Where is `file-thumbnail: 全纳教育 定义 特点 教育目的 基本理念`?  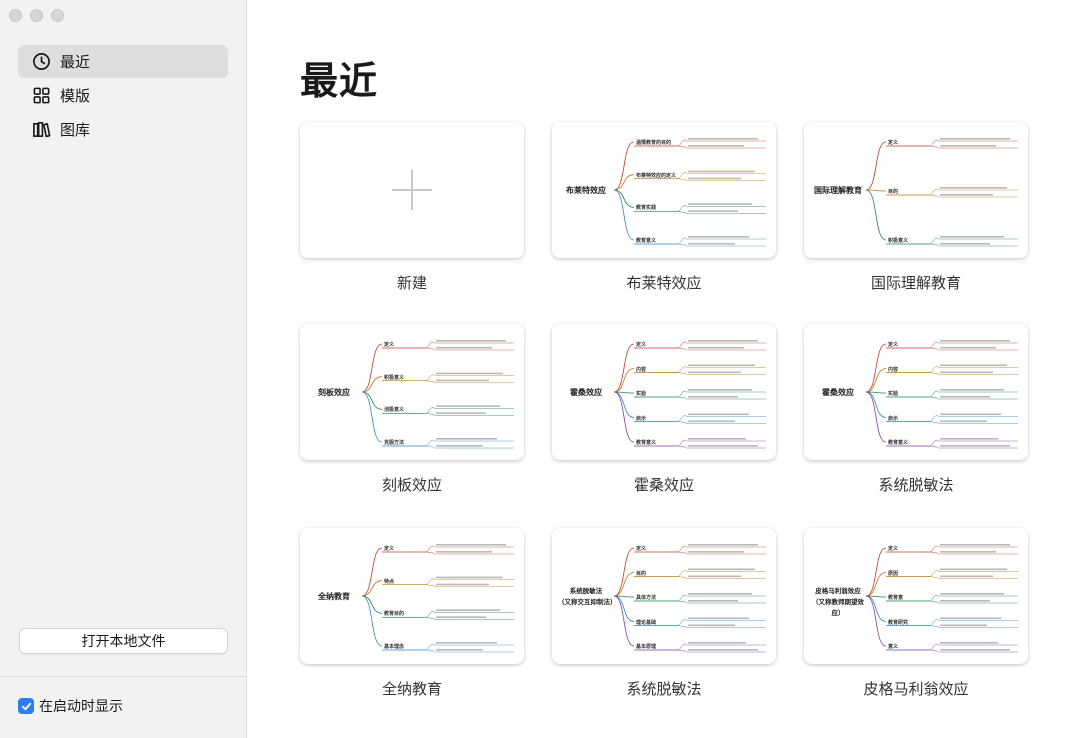
file-thumbnail: 全纳教育 定义 特点 教育目的 基本理念 is located at coordinates (412, 596).